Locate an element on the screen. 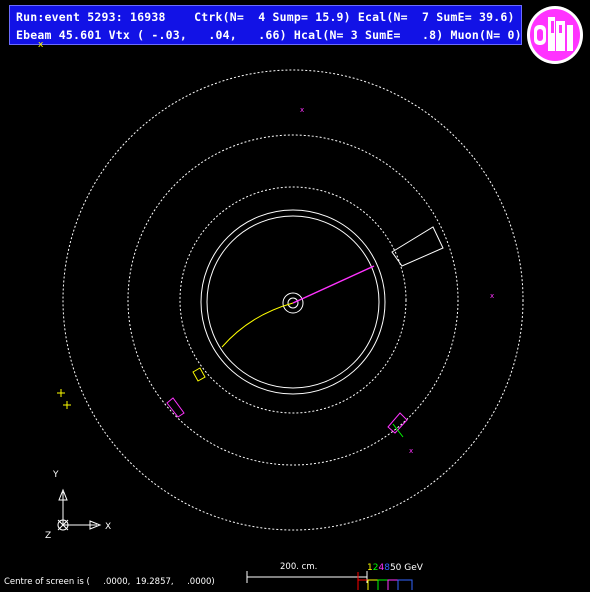 This screenshot has width=590, height=592. ecal-boundary-ring is located at coordinates (293, 300).